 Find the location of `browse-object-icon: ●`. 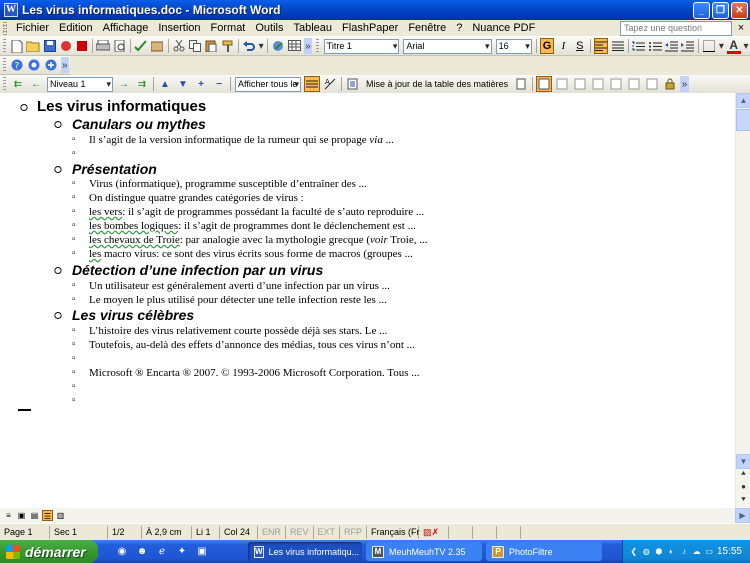

browse-object-icon: ● is located at coordinates (743, 488).